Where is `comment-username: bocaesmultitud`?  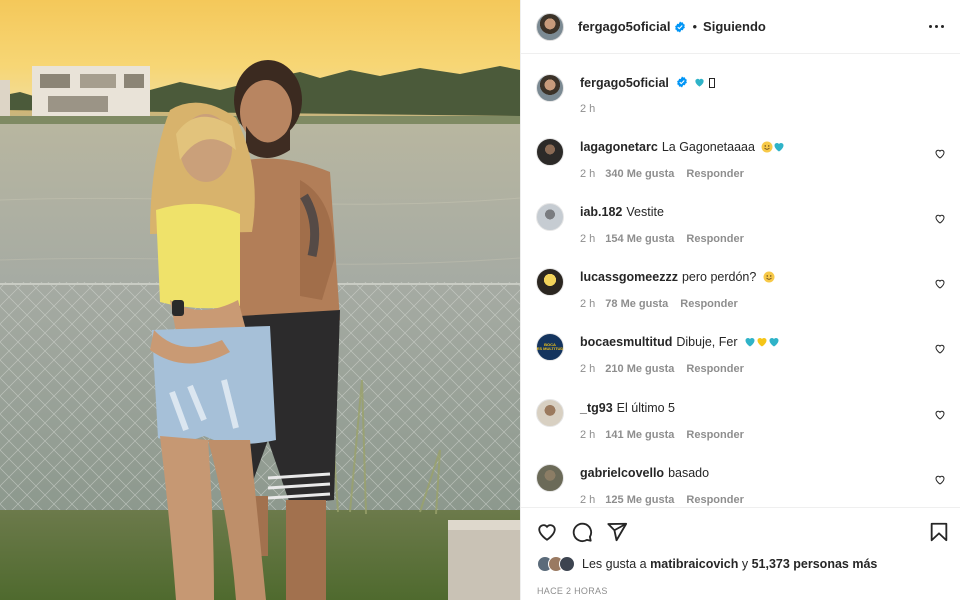
comment-username: bocaesmultitud is located at coordinates (626, 342).